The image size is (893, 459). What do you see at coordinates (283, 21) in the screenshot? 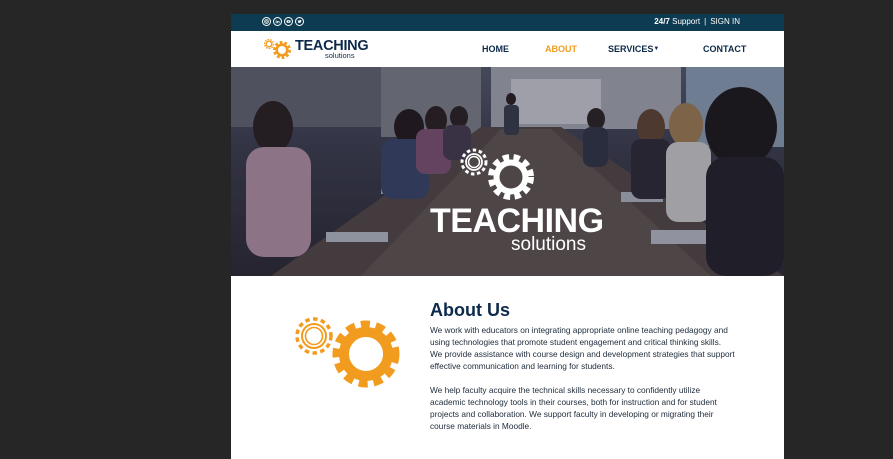
I see `social-links` at bounding box center [283, 21].